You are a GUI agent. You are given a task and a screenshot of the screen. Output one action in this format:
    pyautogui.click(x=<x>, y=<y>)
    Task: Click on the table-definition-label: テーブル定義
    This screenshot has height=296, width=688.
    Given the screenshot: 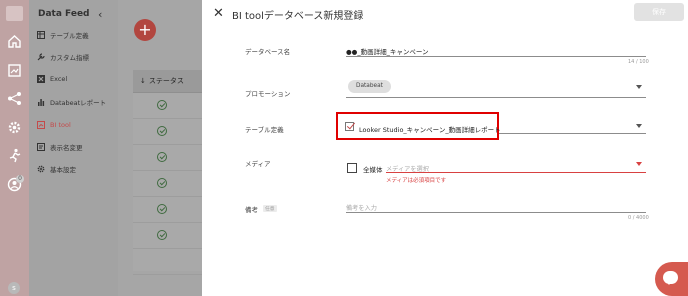 What is the action you would take?
    pyautogui.click(x=264, y=130)
    